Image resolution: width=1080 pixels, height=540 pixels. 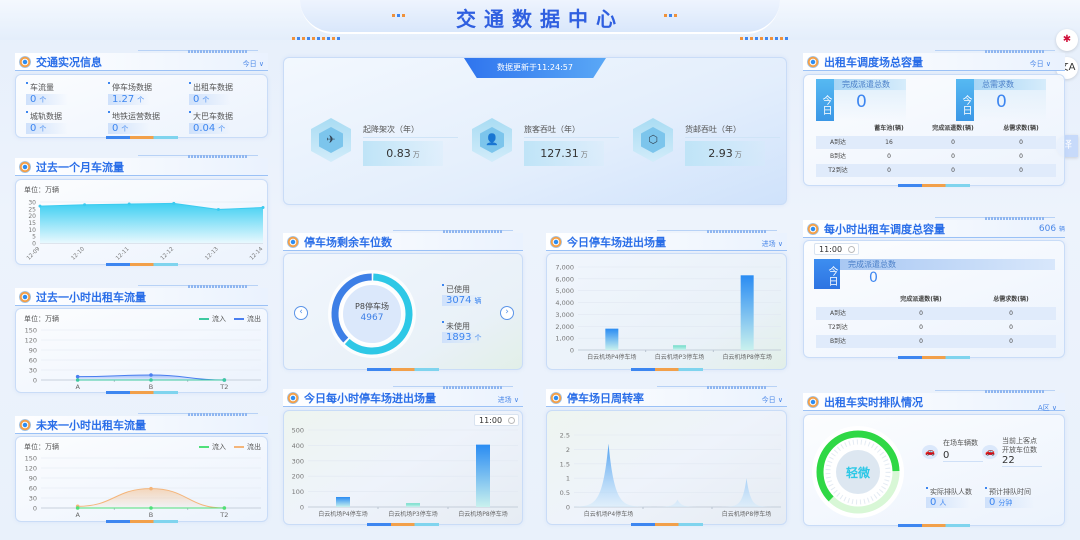 What do you see at coordinates (540, 19) in the screenshot?
I see `page-title: 交通数据中心` at bounding box center [540, 19].